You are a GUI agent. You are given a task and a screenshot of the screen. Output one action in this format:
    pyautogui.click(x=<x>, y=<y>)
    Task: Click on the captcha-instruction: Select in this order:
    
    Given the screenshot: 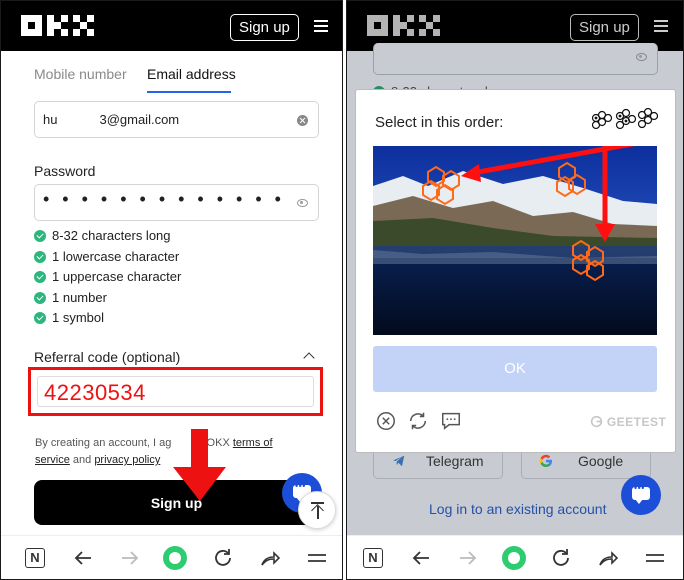 What is the action you would take?
    pyautogui.click(x=439, y=122)
    